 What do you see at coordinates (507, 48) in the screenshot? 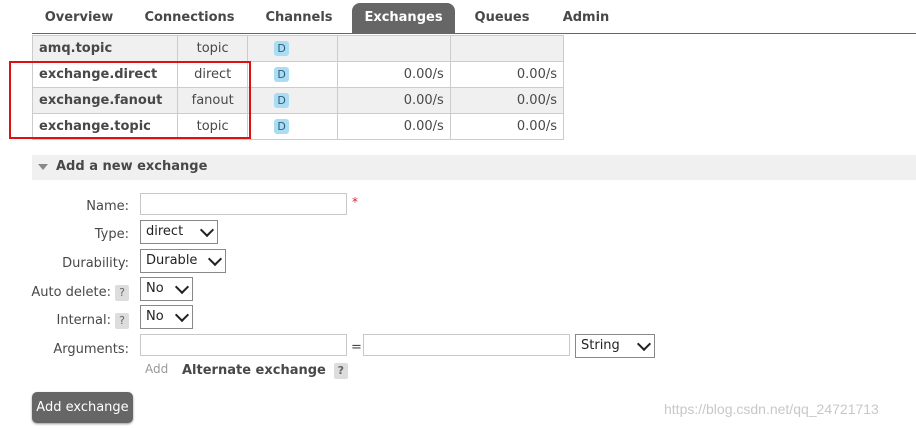
I see `rate-out` at bounding box center [507, 48].